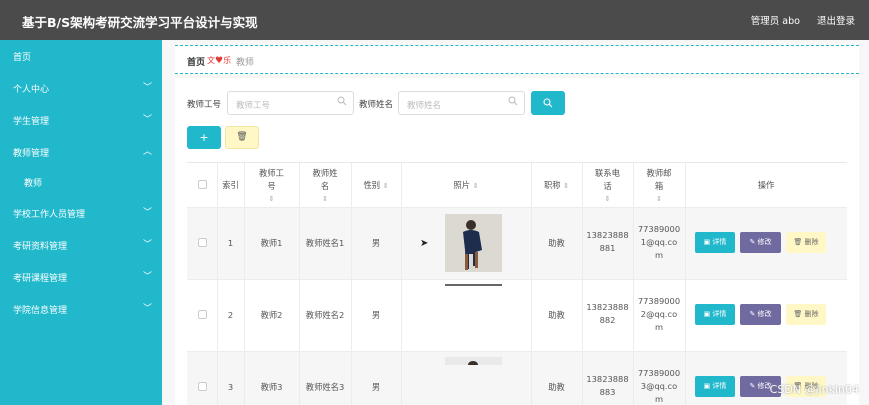 The height and width of the screenshot is (405, 869). Describe the element at coordinates (31, 90) in the screenshot. I see `sidebar-item-label: 个人中心` at that location.